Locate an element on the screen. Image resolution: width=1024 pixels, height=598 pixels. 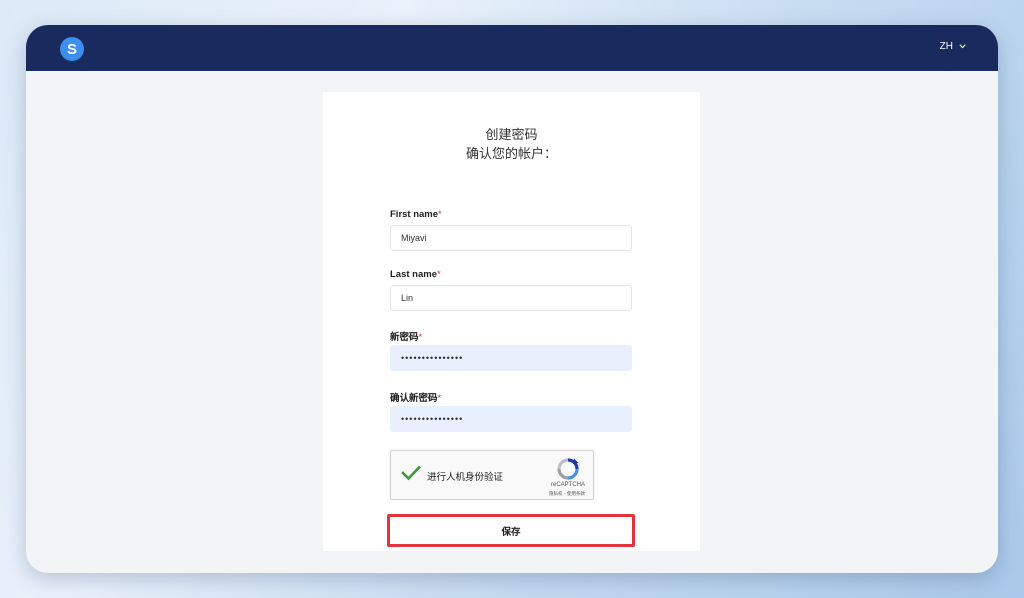
new-password-label: 新密码* is located at coordinates (406, 336).